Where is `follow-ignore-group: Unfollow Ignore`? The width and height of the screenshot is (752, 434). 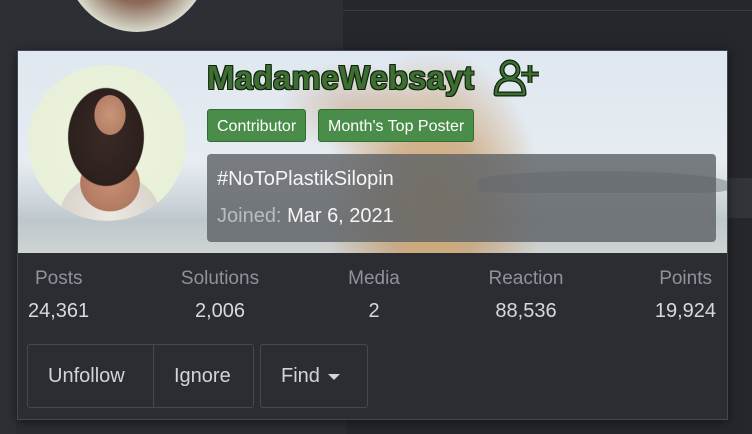 follow-ignore-group: Unfollow Ignore is located at coordinates (140, 376).